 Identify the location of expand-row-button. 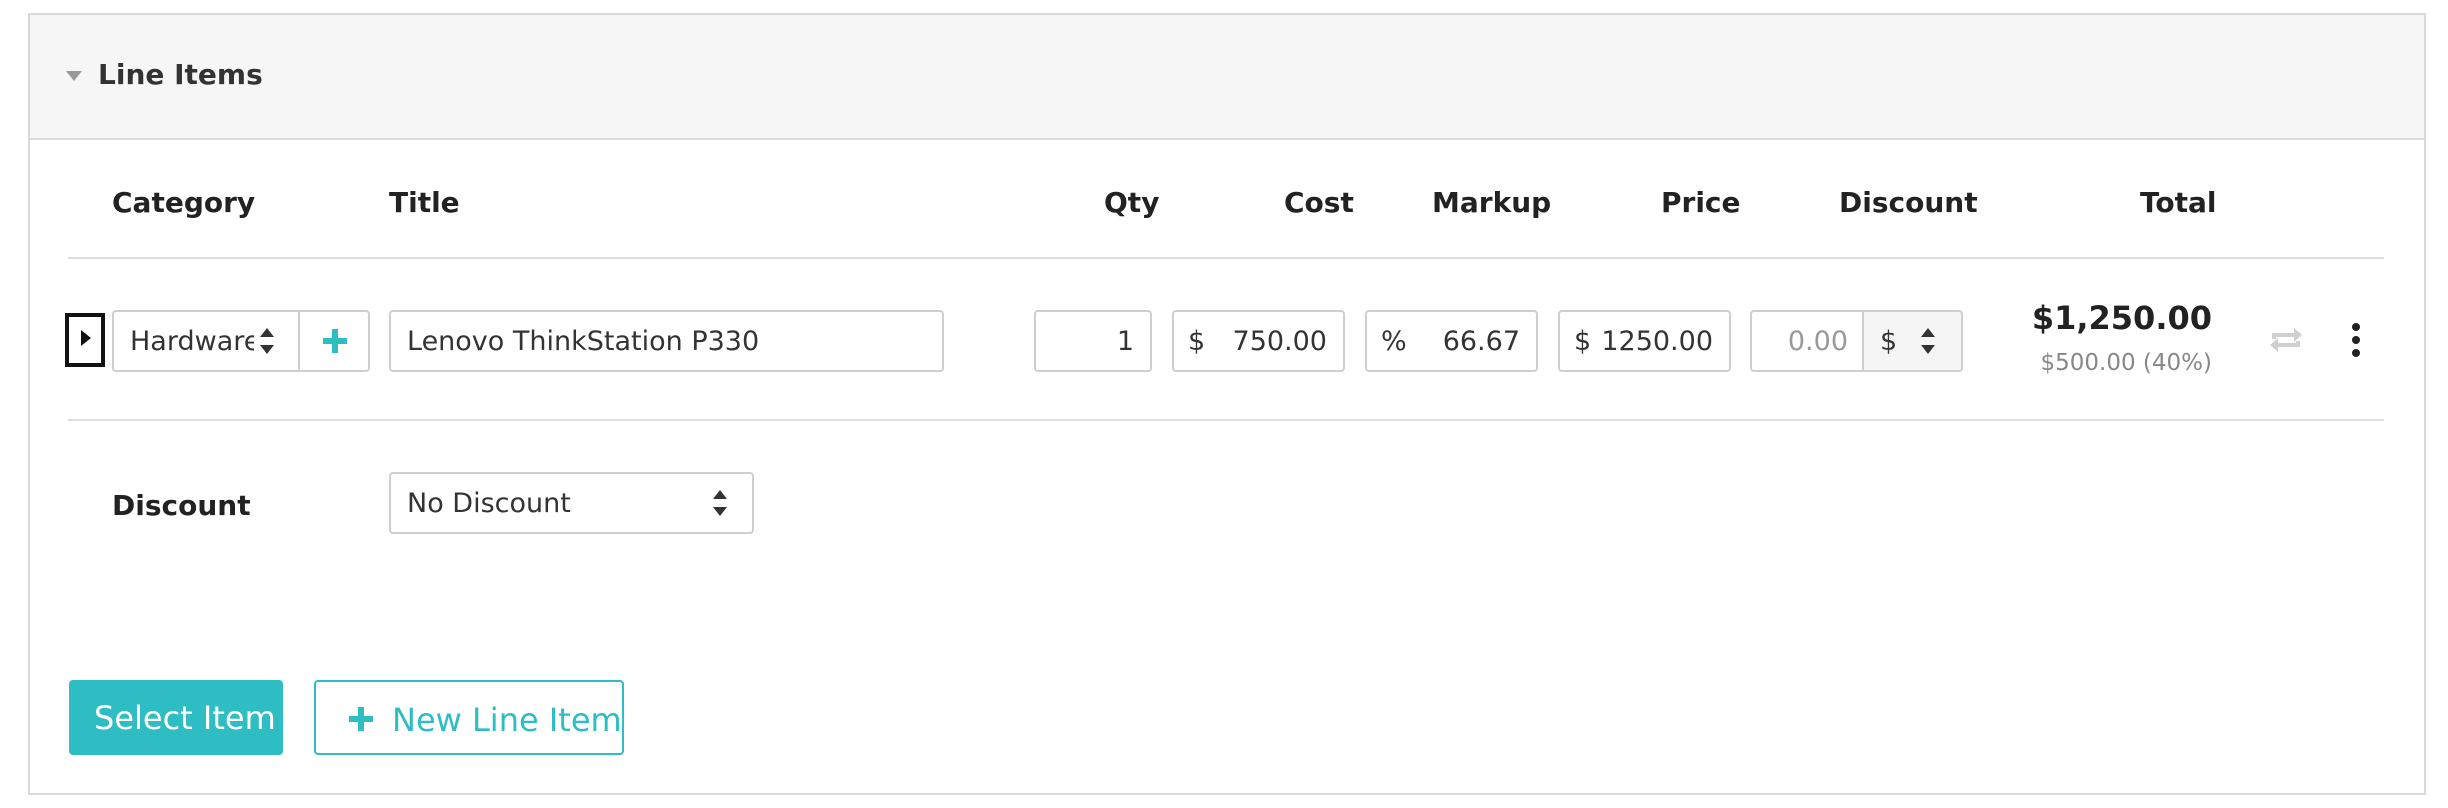
(85, 340).